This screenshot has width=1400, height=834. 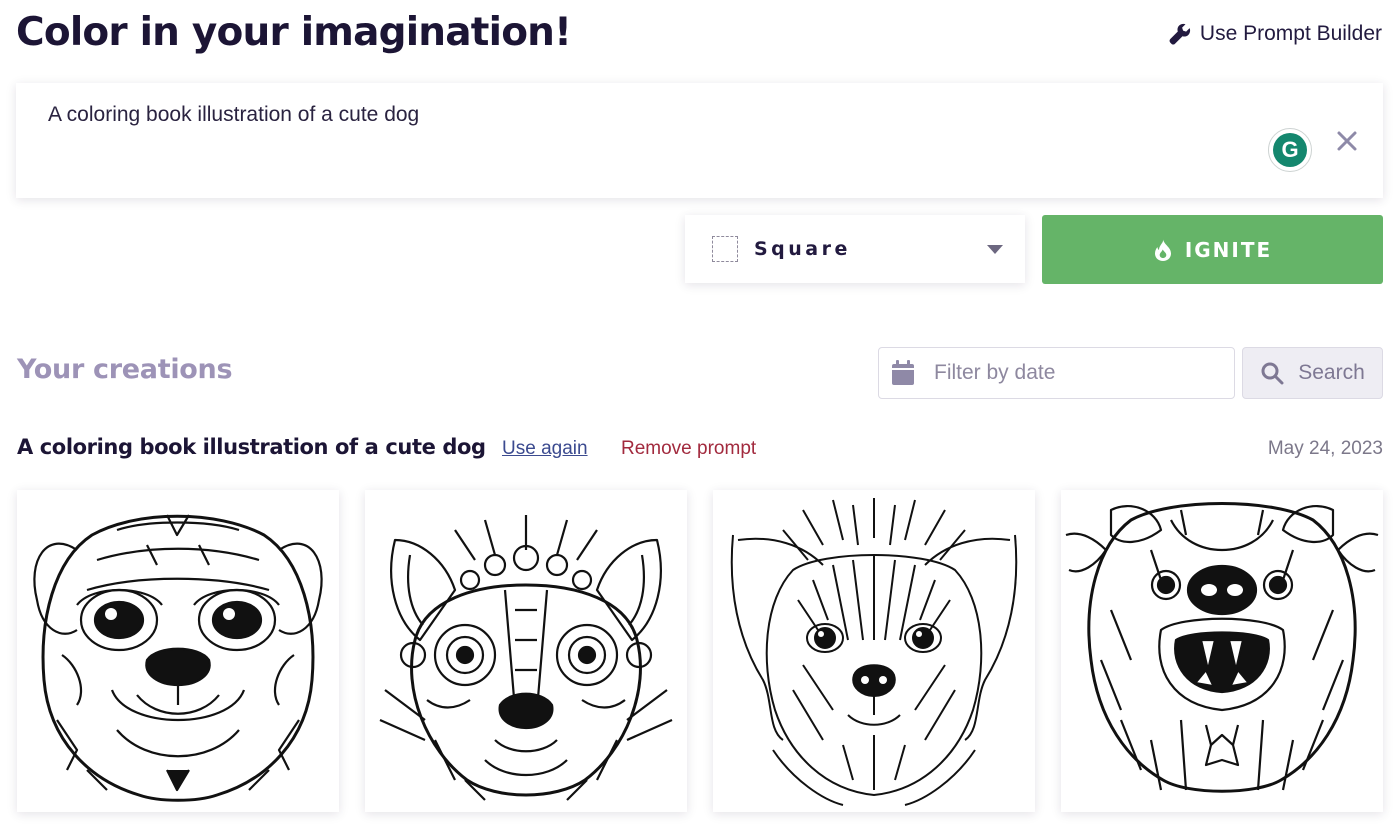 What do you see at coordinates (545, 449) in the screenshot?
I see `use-again-link: Use again` at bounding box center [545, 449].